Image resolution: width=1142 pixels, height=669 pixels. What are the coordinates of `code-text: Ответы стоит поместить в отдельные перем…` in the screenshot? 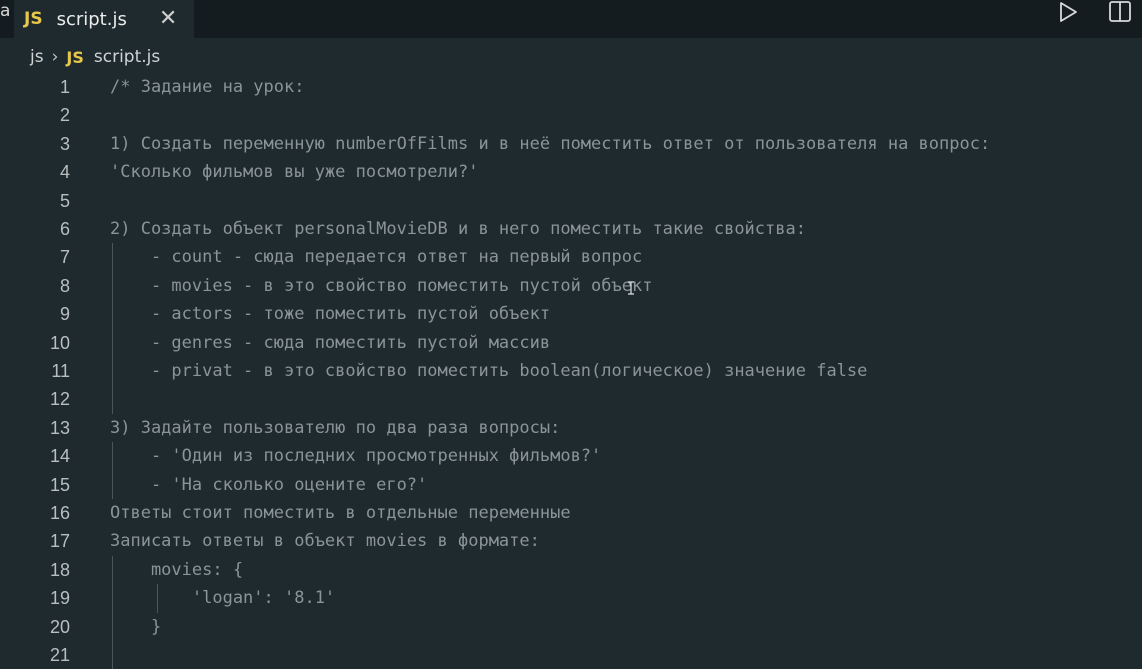 It's located at (340, 513).